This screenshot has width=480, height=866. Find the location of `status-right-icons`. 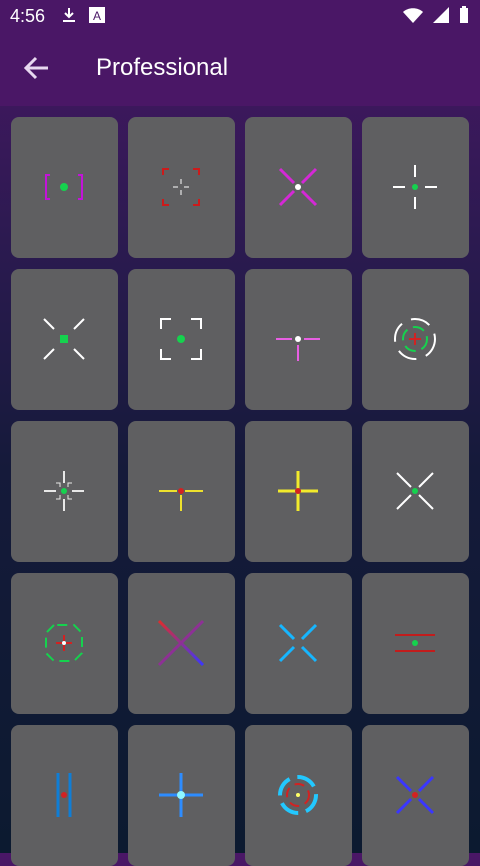

status-right-icons is located at coordinates (436, 17).